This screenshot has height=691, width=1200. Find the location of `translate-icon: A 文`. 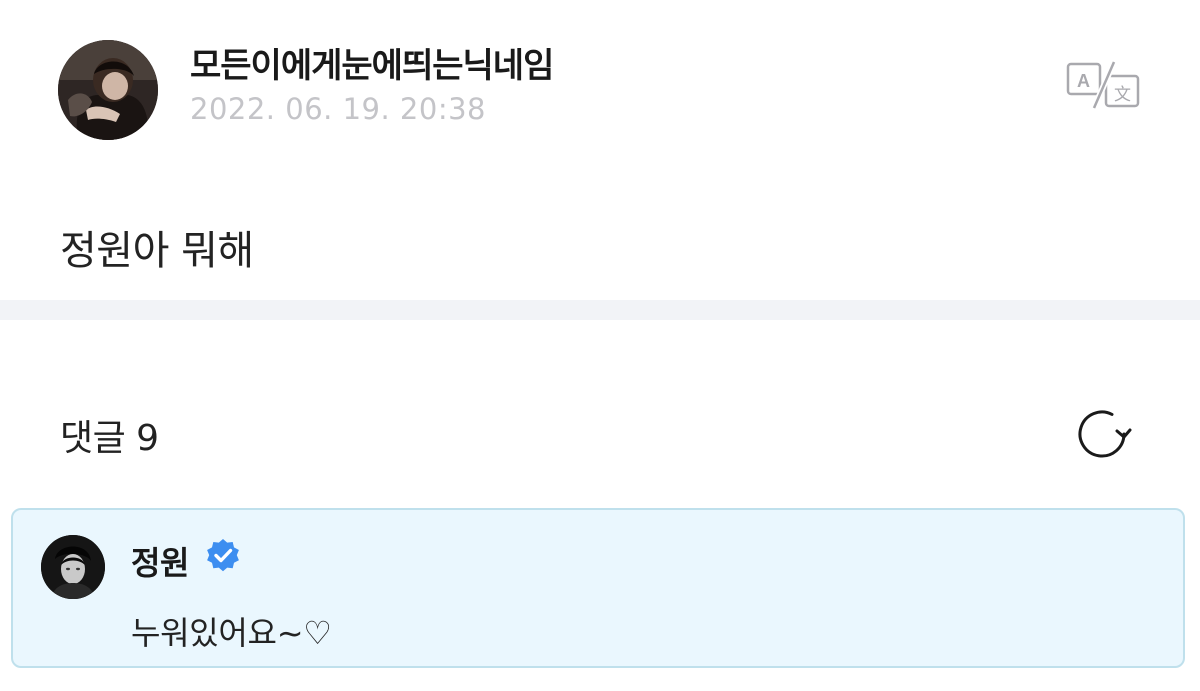

translate-icon: A 文 is located at coordinates (1103, 85).